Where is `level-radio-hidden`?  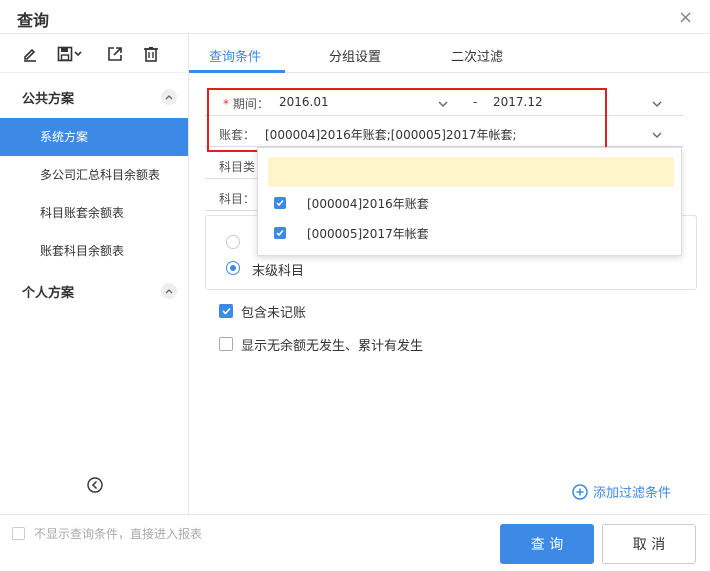
level-radio-hidden is located at coordinates (233, 242).